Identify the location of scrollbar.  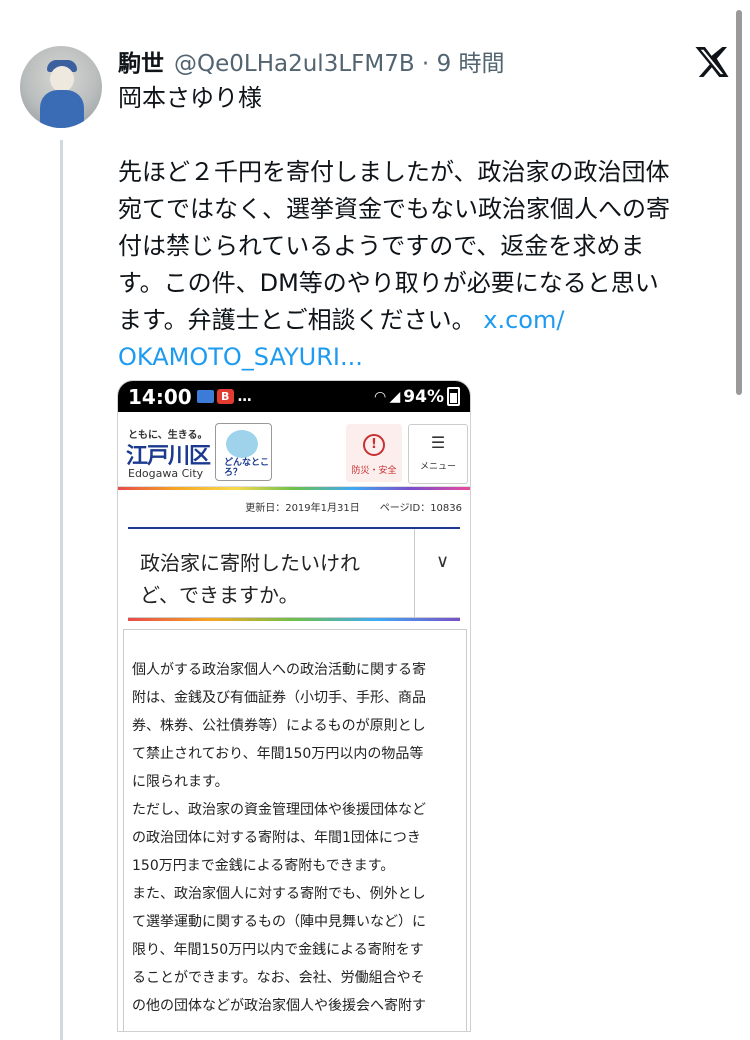
(739, 202).